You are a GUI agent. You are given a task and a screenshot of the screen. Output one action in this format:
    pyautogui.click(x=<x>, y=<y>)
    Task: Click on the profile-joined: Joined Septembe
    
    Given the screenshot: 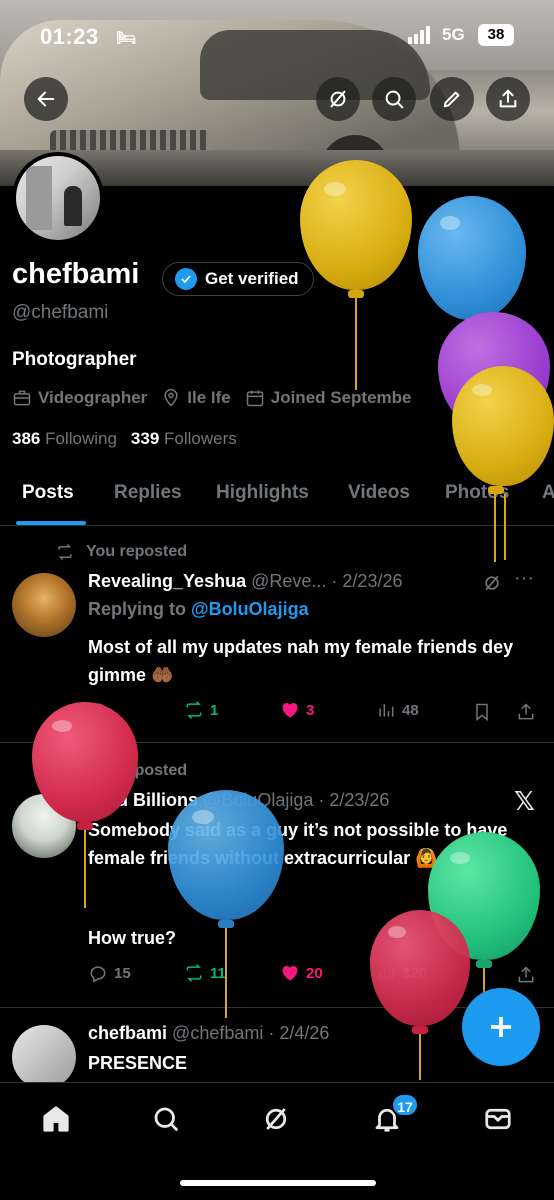 What is the action you would take?
    pyautogui.click(x=328, y=398)
    